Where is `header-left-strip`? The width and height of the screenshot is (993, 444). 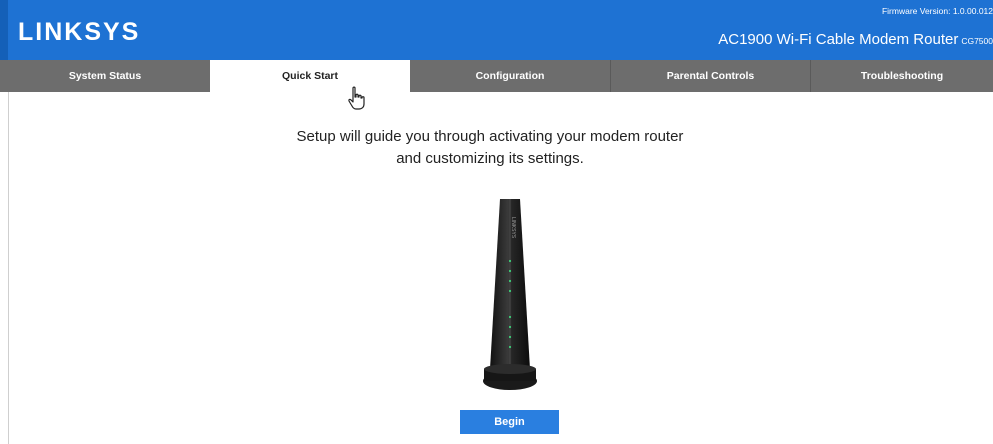 header-left-strip is located at coordinates (4, 30).